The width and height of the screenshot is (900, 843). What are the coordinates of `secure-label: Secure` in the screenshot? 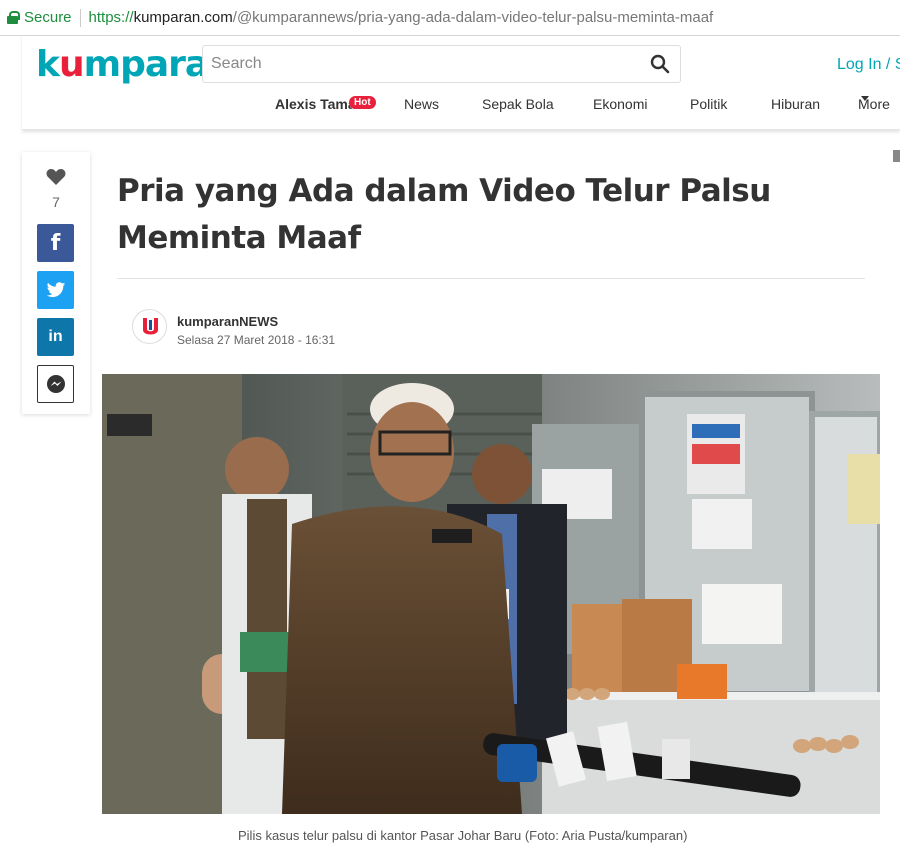 It's located at (48, 17).